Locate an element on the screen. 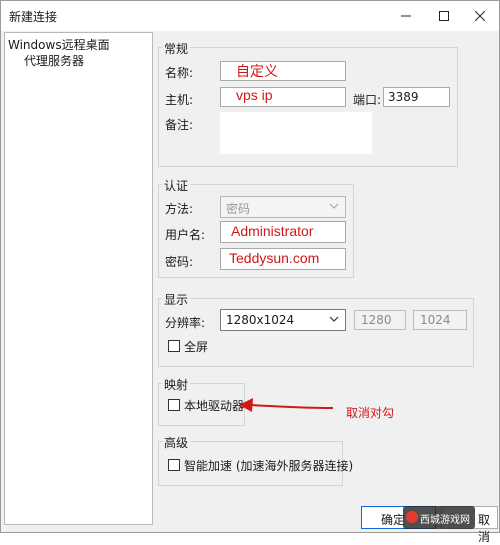 Image resolution: width=500 pixels, height=545 pixels. name-label: 名称: is located at coordinates (179, 73).